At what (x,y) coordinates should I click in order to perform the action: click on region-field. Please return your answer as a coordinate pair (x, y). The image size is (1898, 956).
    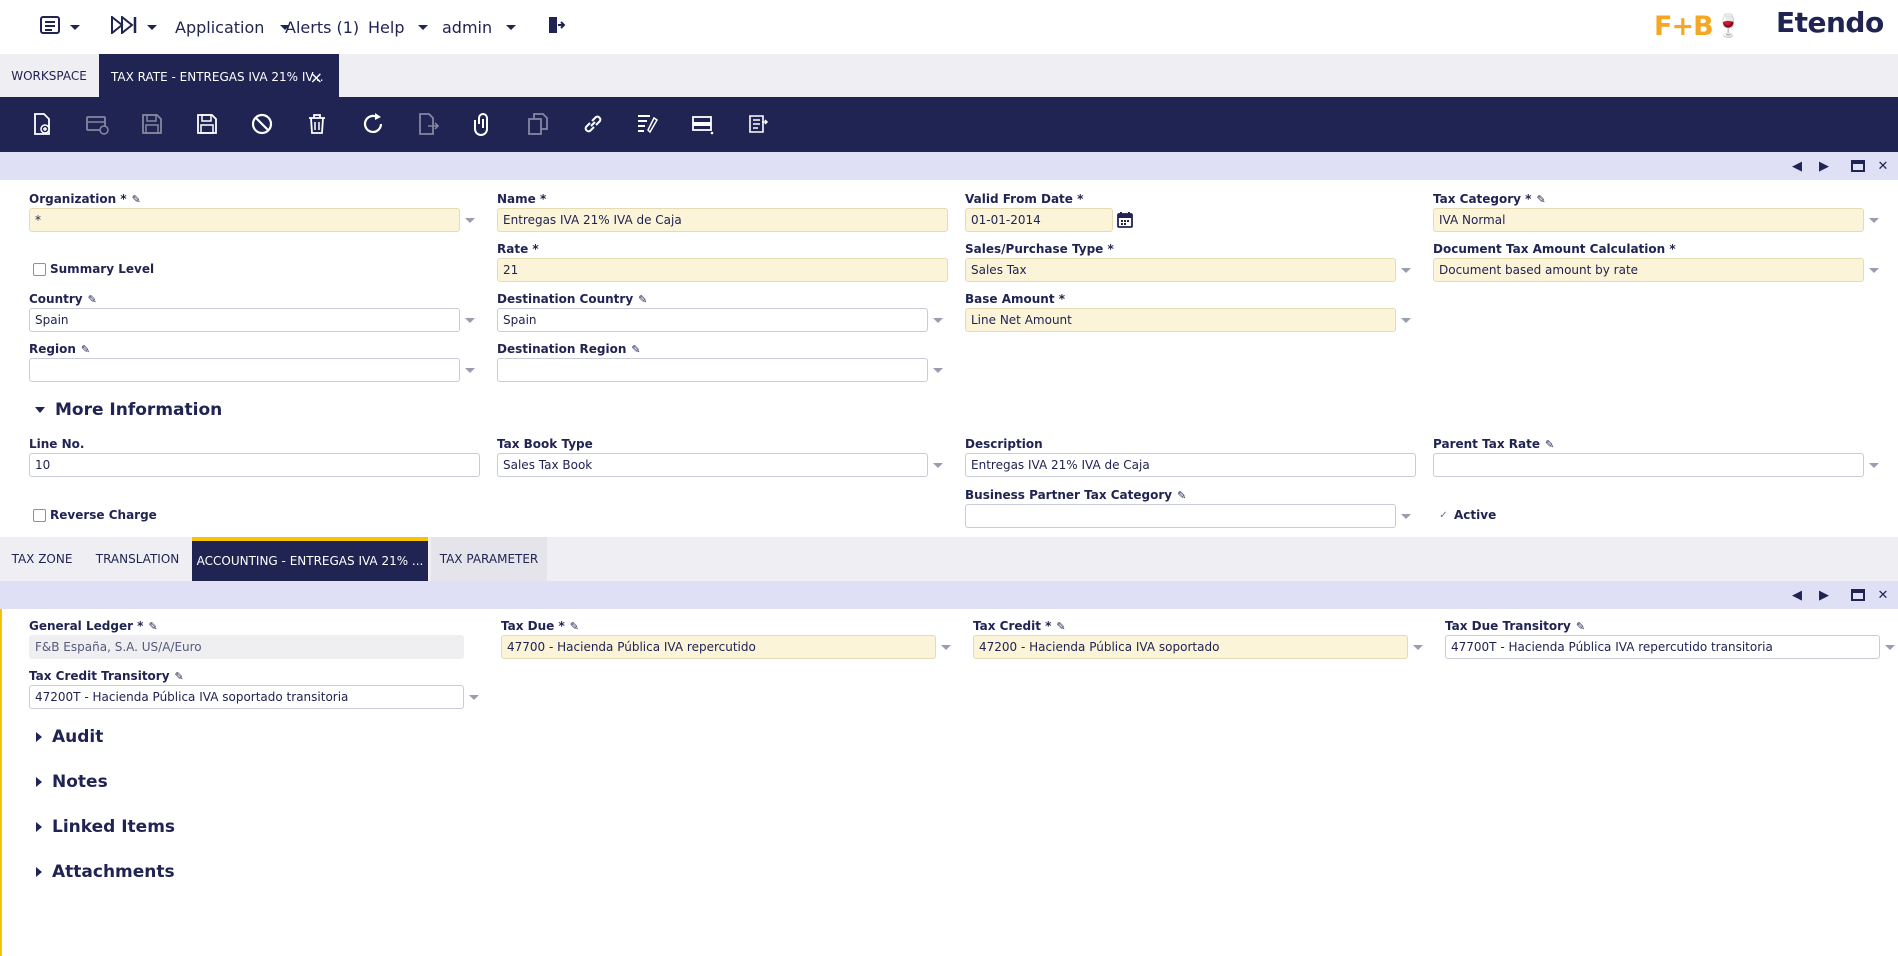
    Looking at the image, I should click on (244, 370).